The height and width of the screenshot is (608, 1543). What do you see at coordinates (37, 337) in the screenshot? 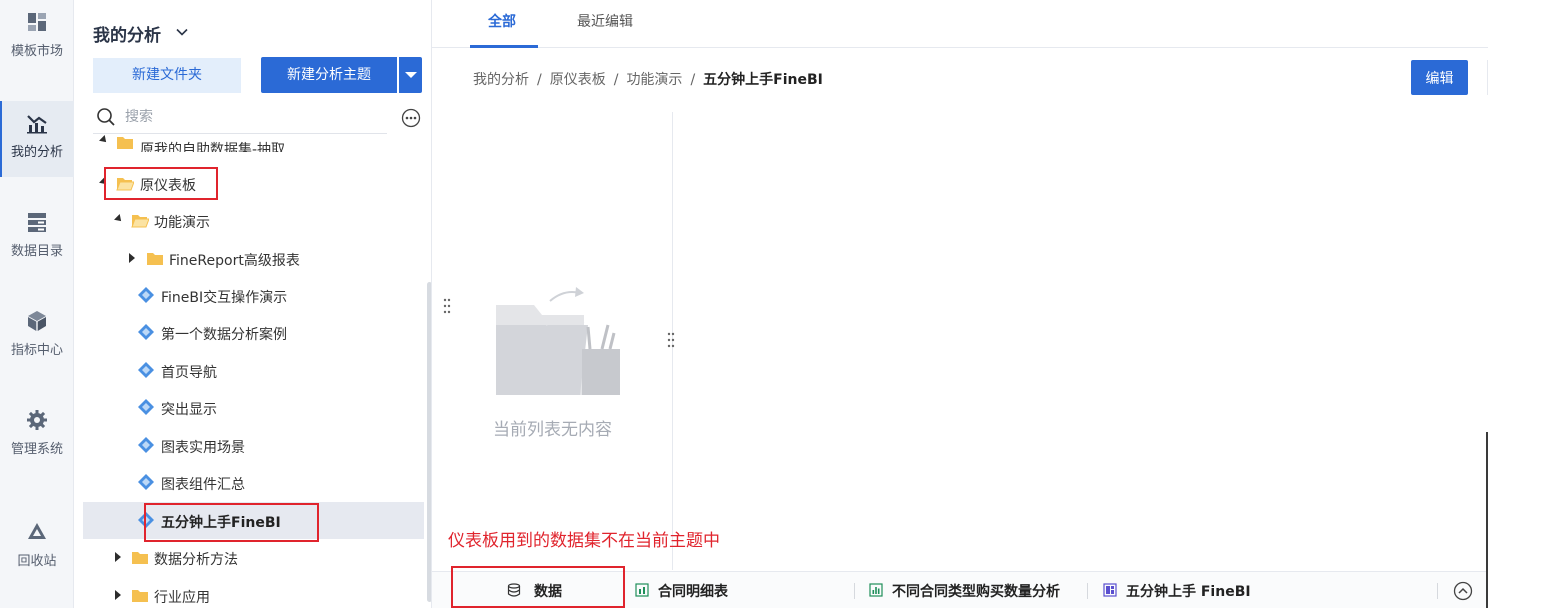
I see `rail-item-metrics-center: 指标中心` at bounding box center [37, 337].